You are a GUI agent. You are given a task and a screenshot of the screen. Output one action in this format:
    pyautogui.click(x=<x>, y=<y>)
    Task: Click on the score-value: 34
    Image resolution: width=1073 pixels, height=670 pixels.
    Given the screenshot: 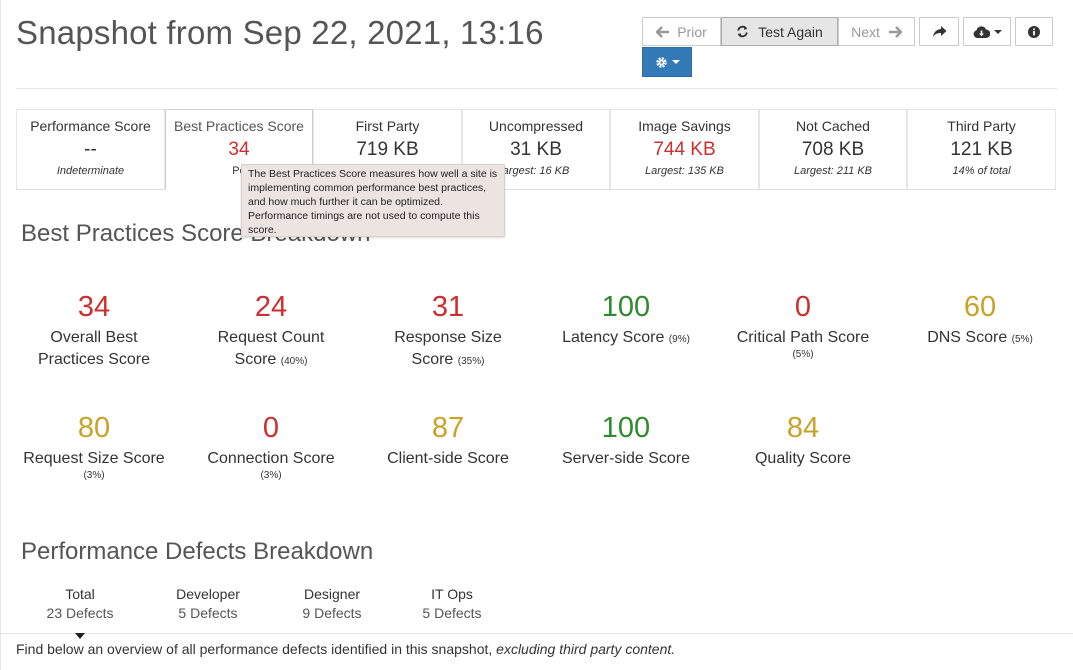 What is the action you would take?
    pyautogui.click(x=94, y=307)
    